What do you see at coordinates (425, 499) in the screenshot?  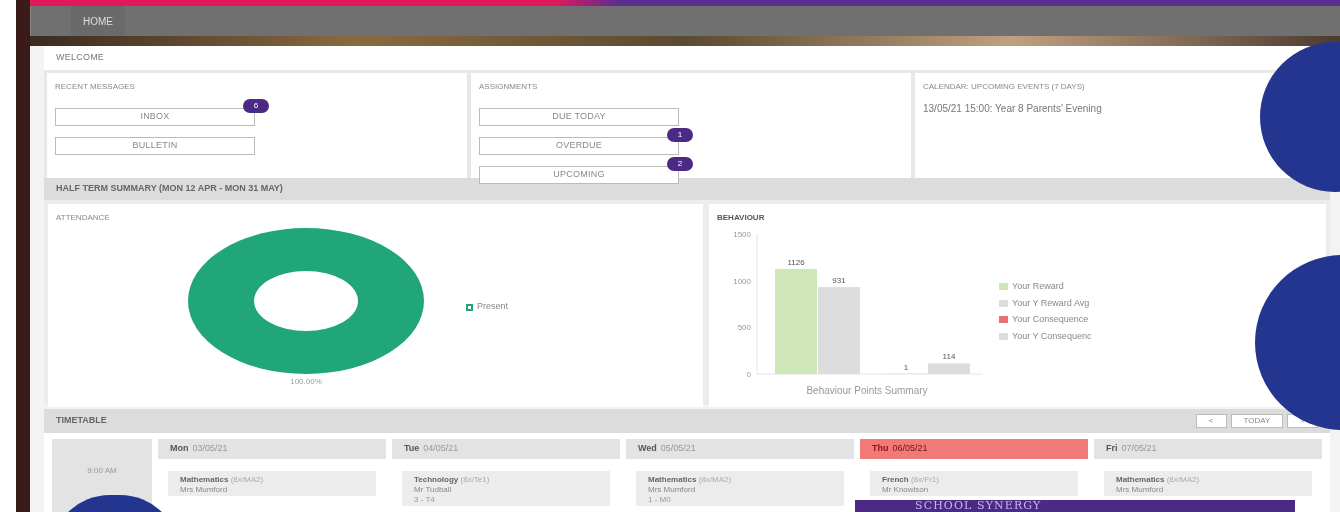 I see `lesson-room: 3 - T4` at bounding box center [425, 499].